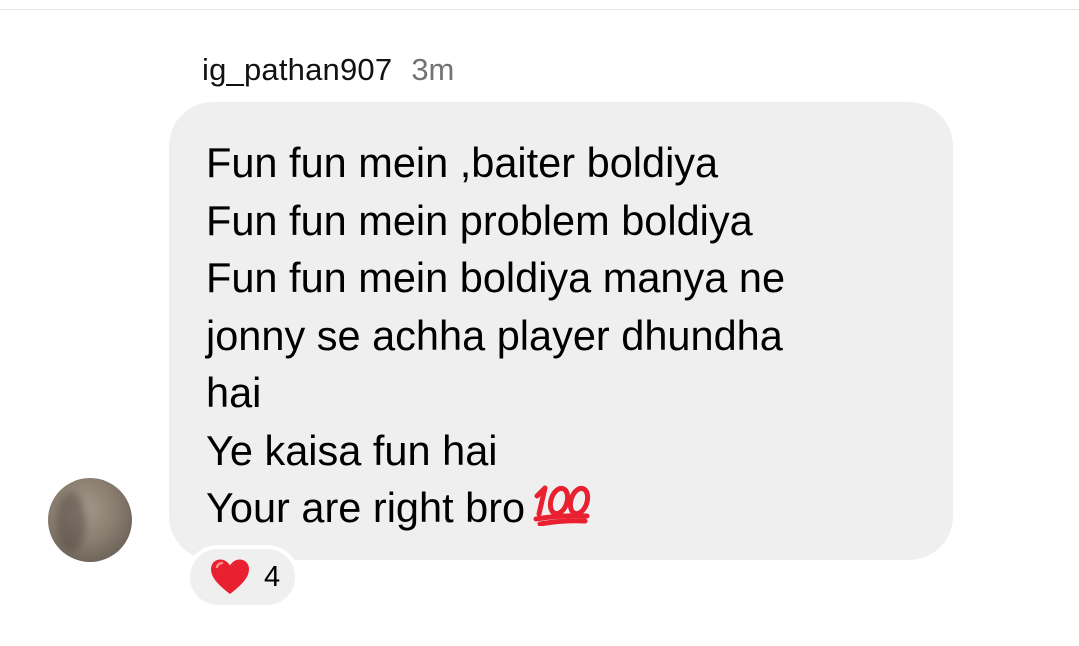 The image size is (1079, 646). I want to click on message-line-3: Fun fun mein boldiya manya ne, so click(496, 277).